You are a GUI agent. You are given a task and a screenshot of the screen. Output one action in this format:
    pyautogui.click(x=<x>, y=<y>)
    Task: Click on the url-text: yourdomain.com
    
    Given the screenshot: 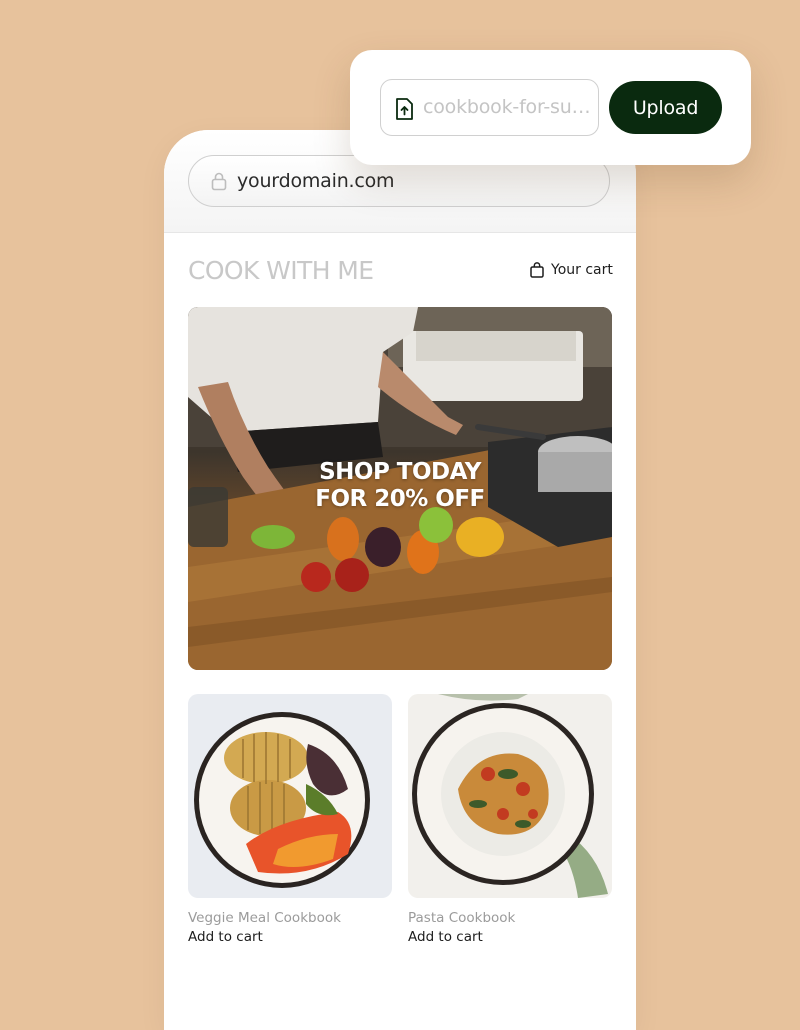 What is the action you would take?
    pyautogui.click(x=316, y=181)
    